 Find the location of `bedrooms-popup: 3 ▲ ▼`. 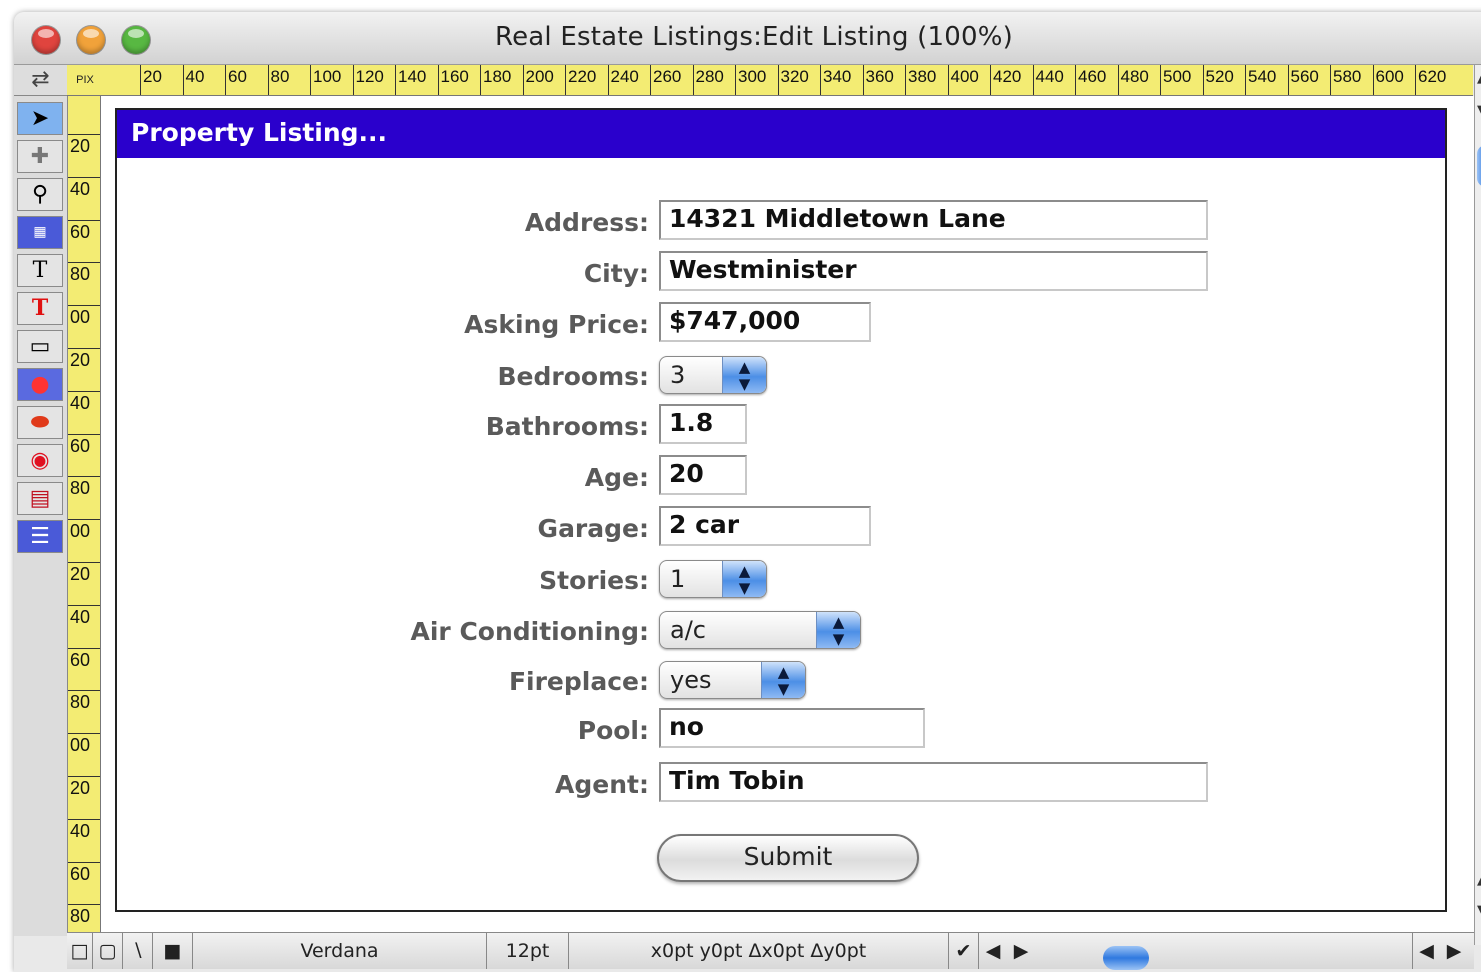

bedrooms-popup: 3 ▲ ▼ is located at coordinates (713, 375).